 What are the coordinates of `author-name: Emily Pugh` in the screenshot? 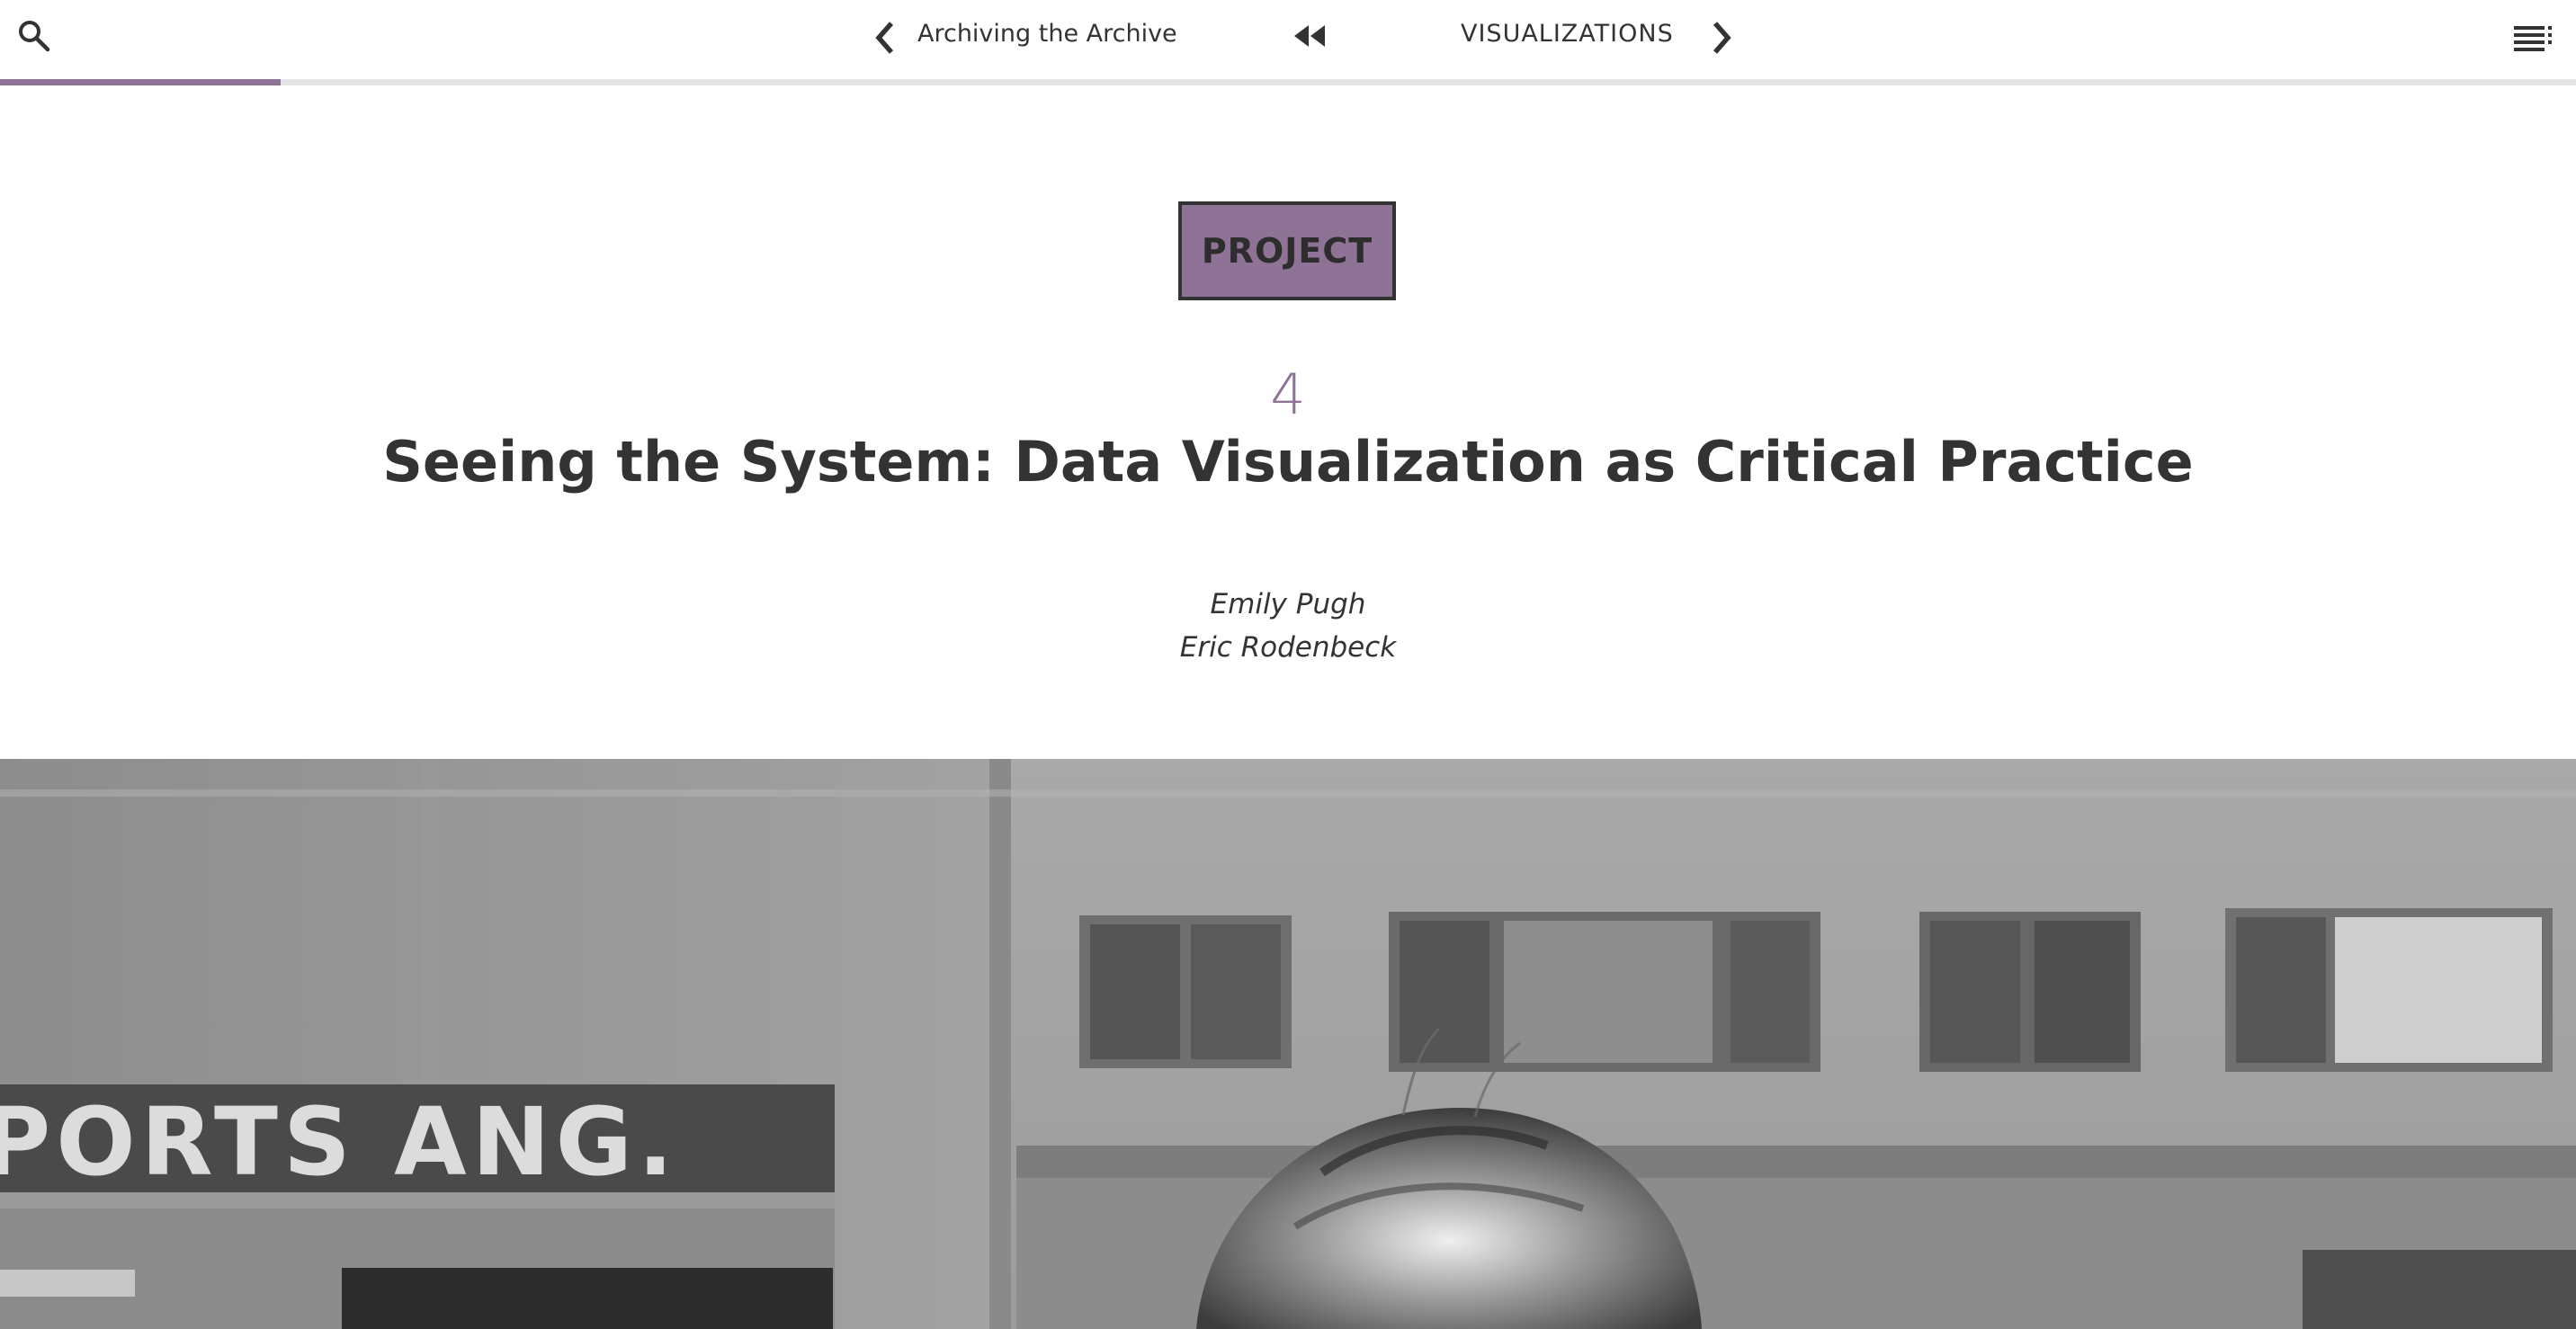 It's located at (1288, 604).